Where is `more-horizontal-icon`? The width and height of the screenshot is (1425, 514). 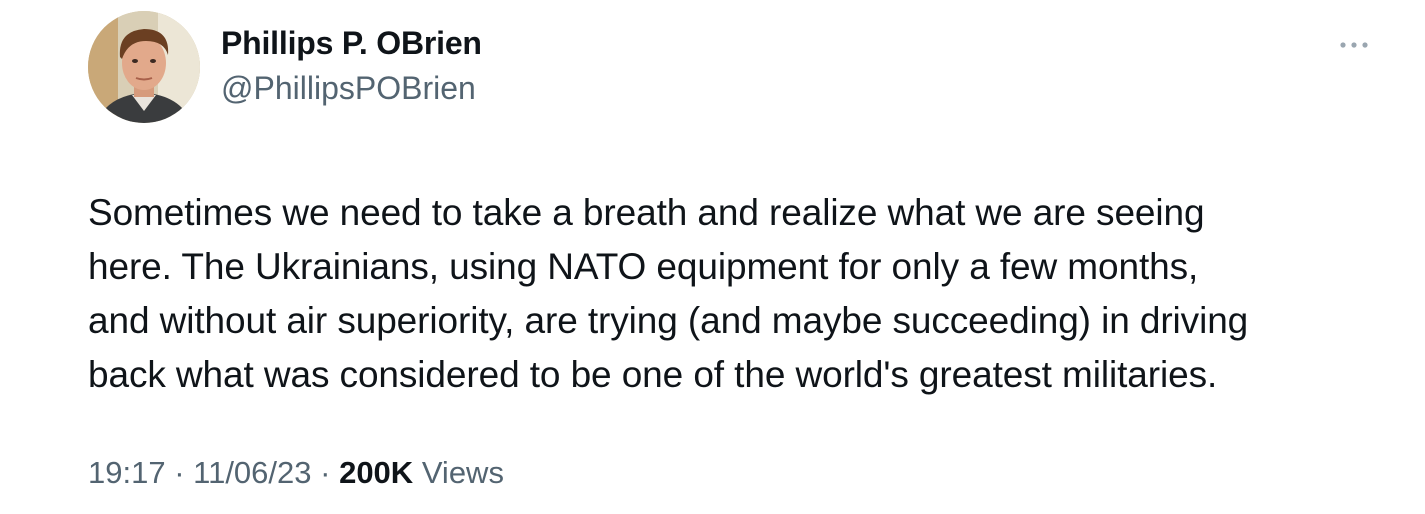 more-horizontal-icon is located at coordinates (1354, 45).